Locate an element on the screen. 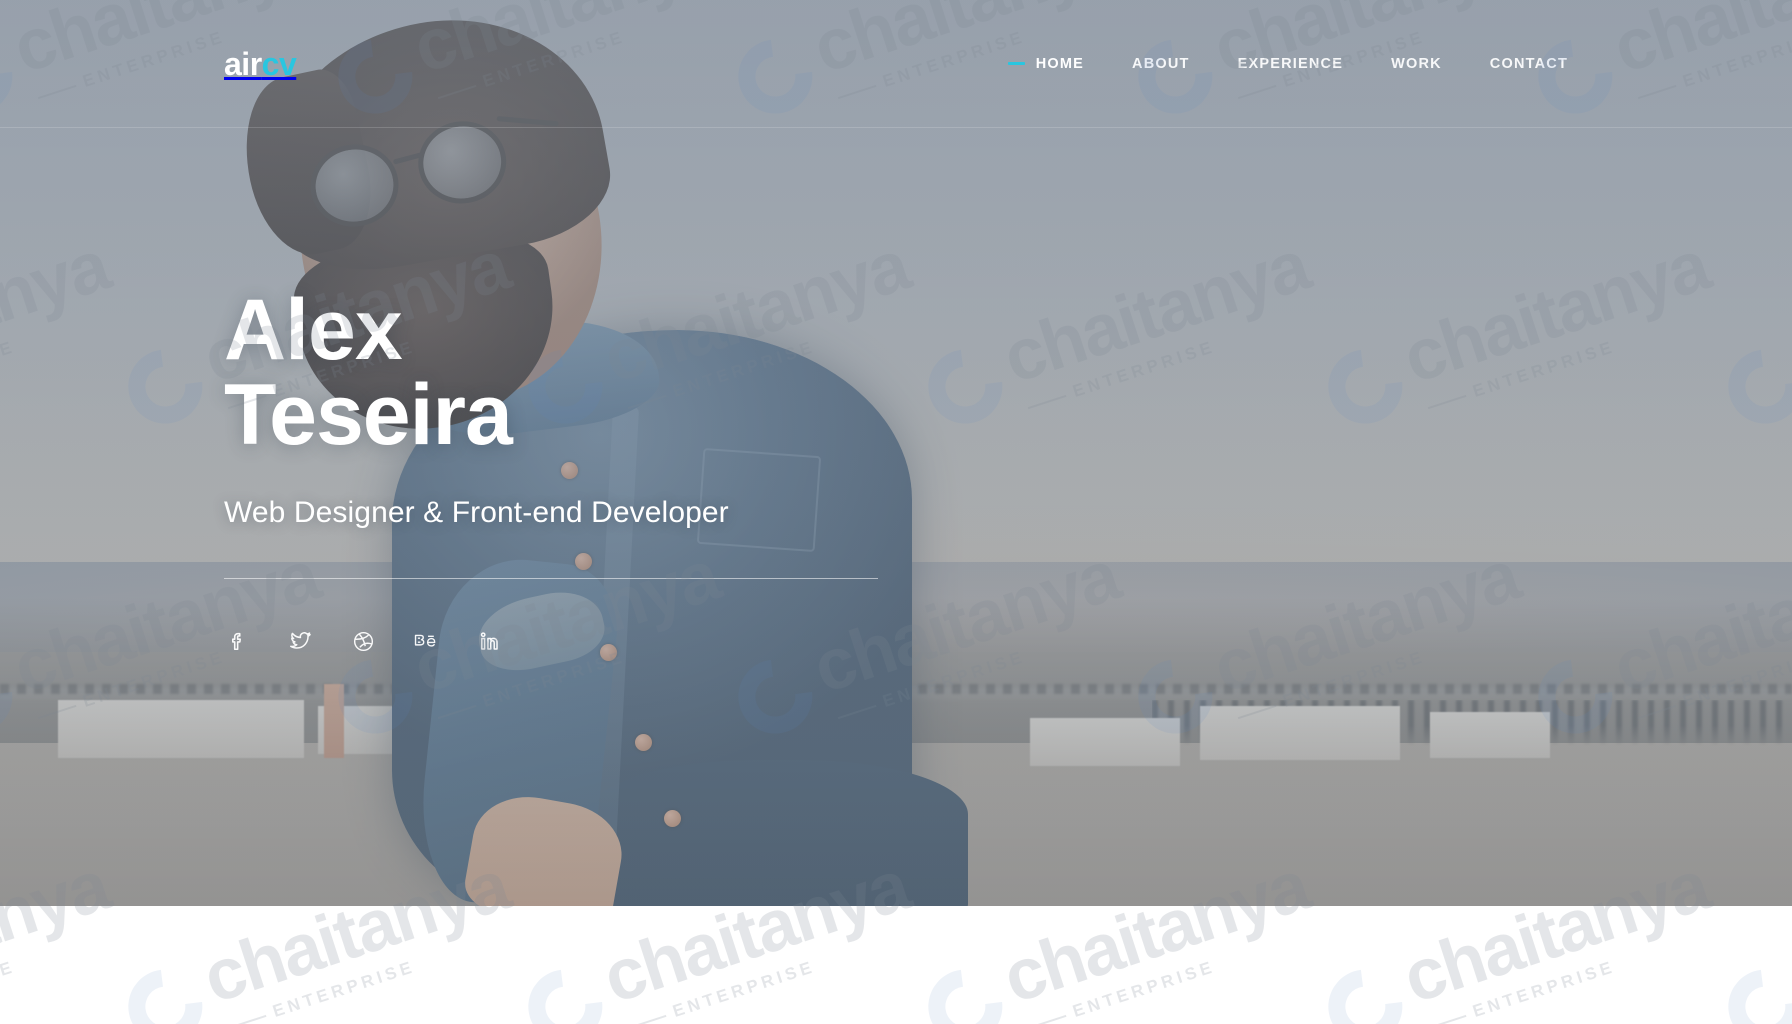 This screenshot has width=1792, height=1024. social-link-facebook is located at coordinates (237, 641).